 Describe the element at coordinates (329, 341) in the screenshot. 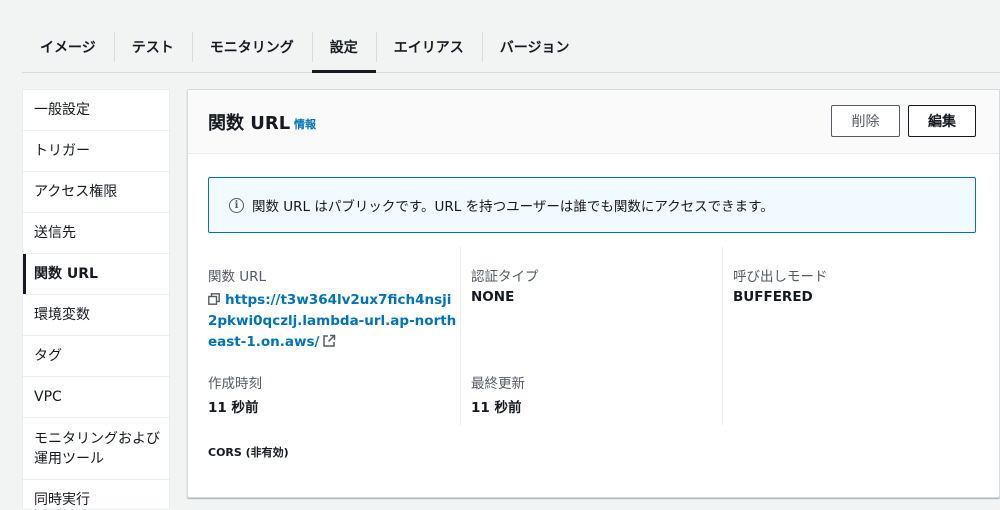

I see `external-link-icon` at that location.